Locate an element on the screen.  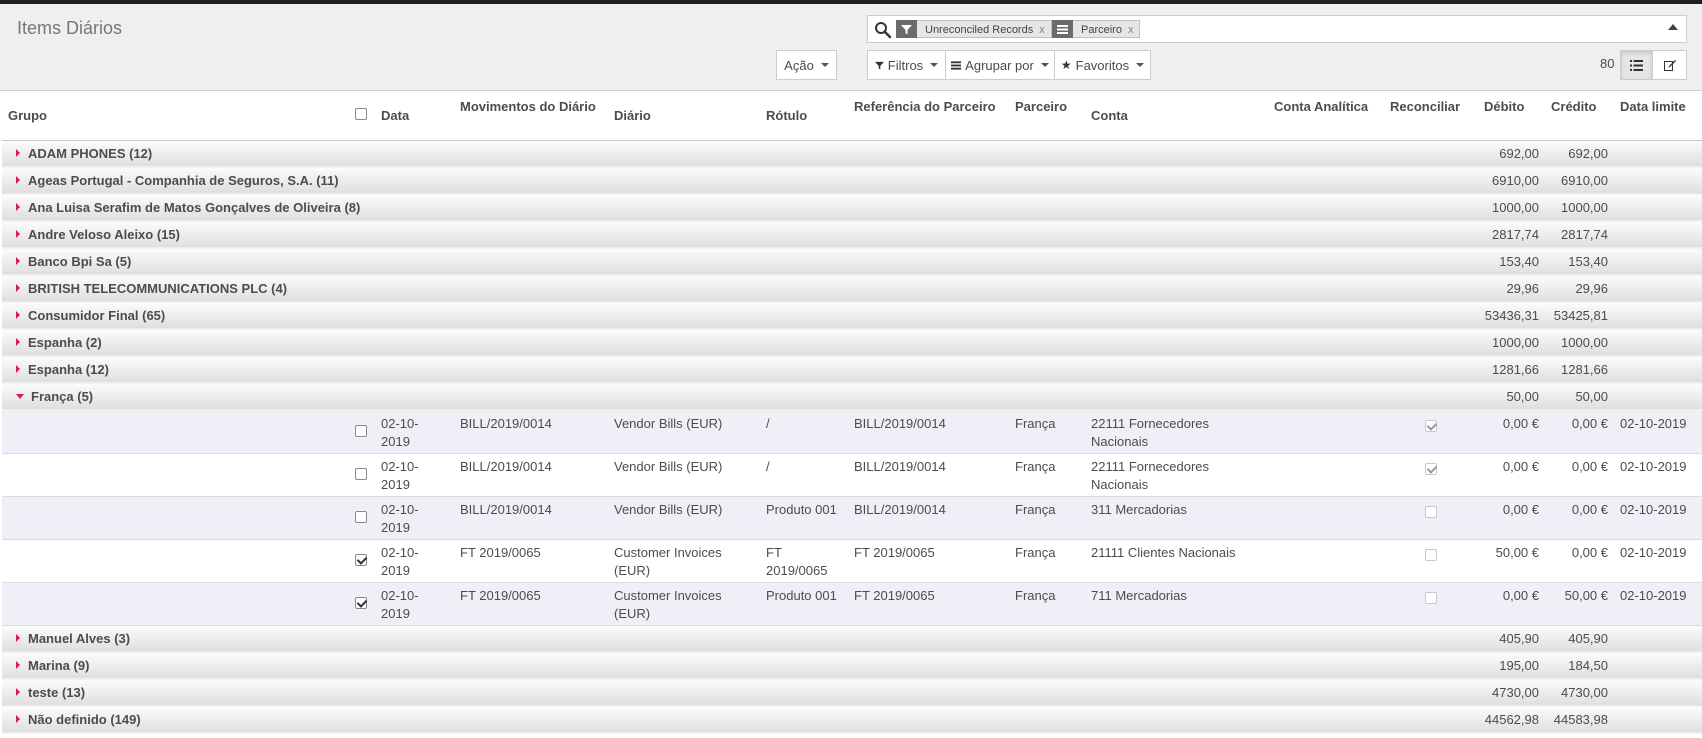
group-row: França (5) 50,00 50,00 is located at coordinates (852, 397).